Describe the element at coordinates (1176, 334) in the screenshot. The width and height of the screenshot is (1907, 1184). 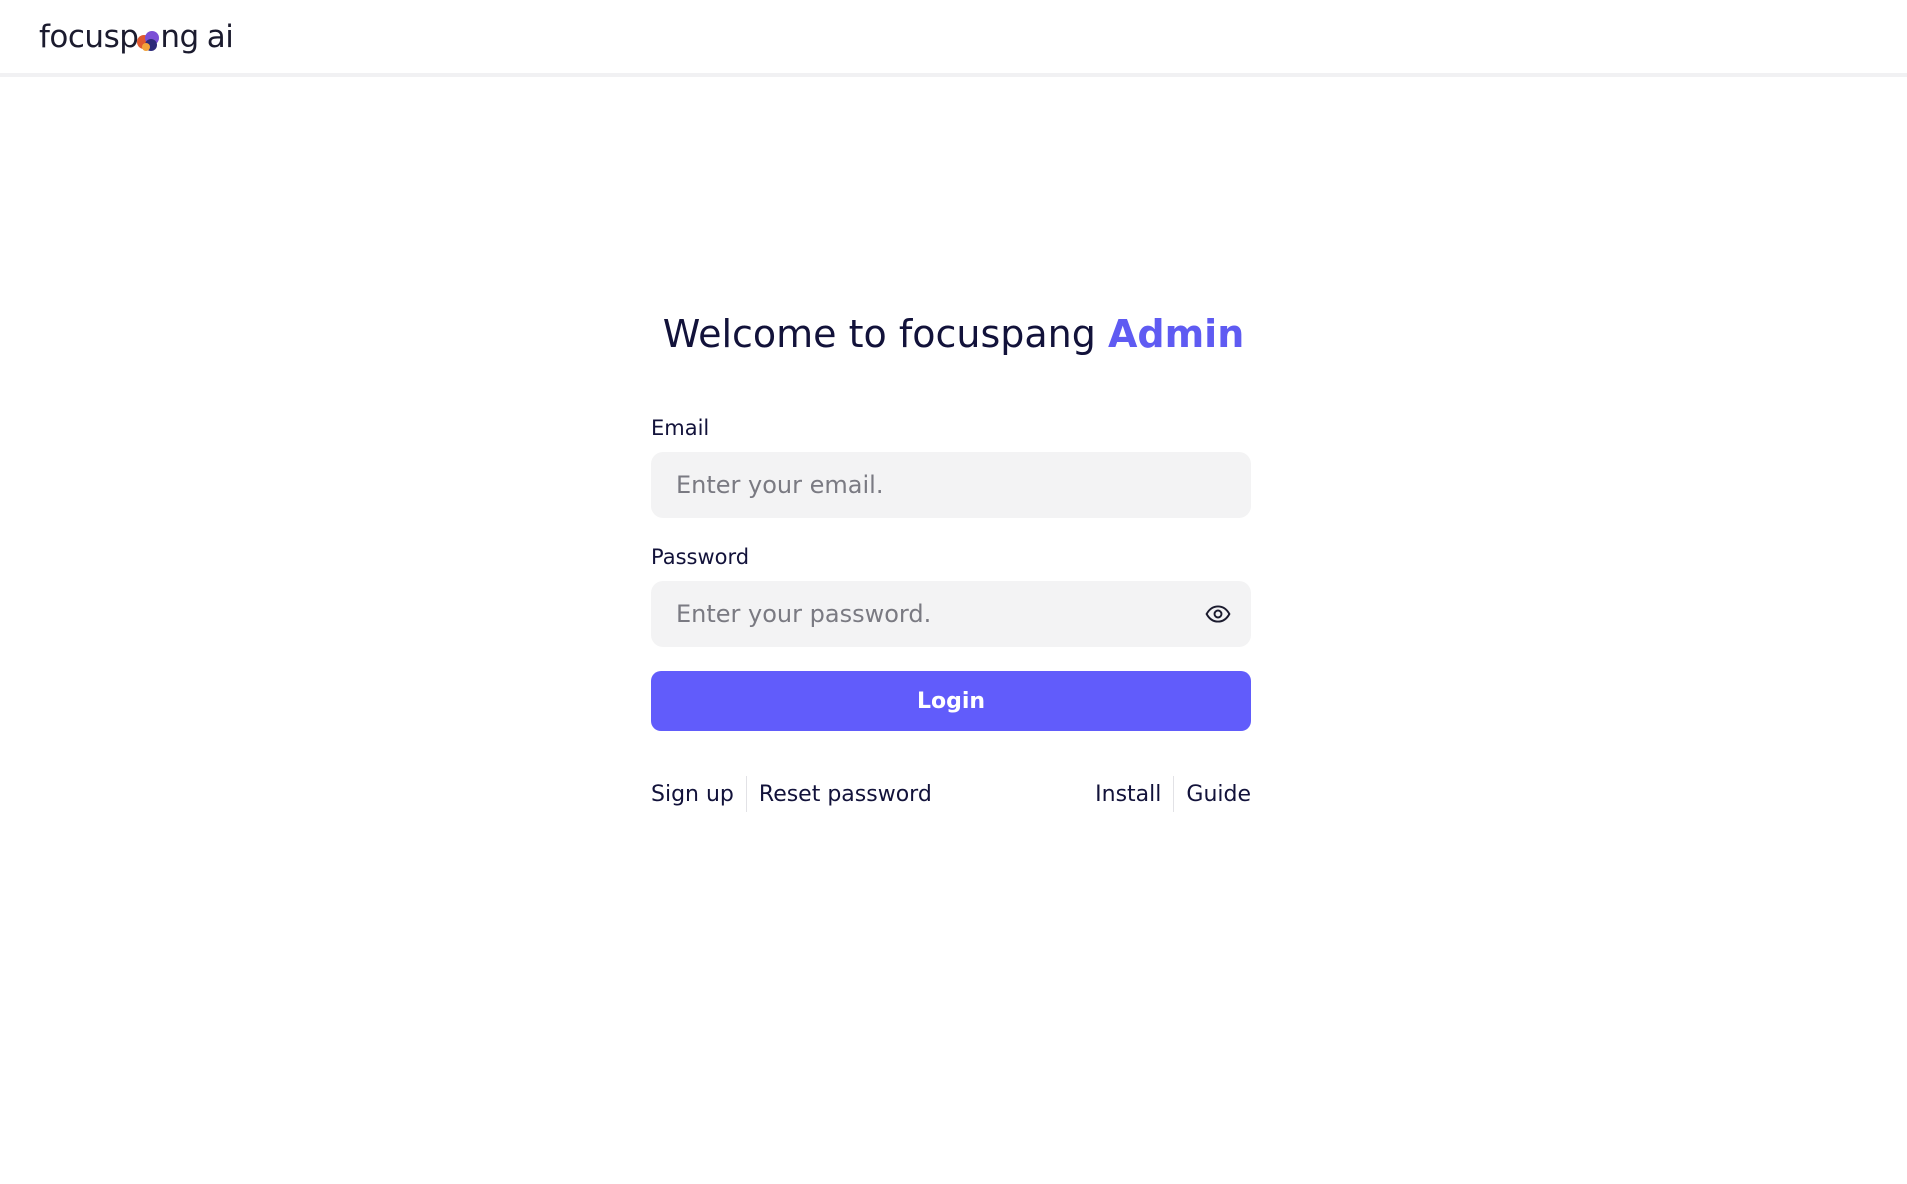
I see `title-accent: Admin` at that location.